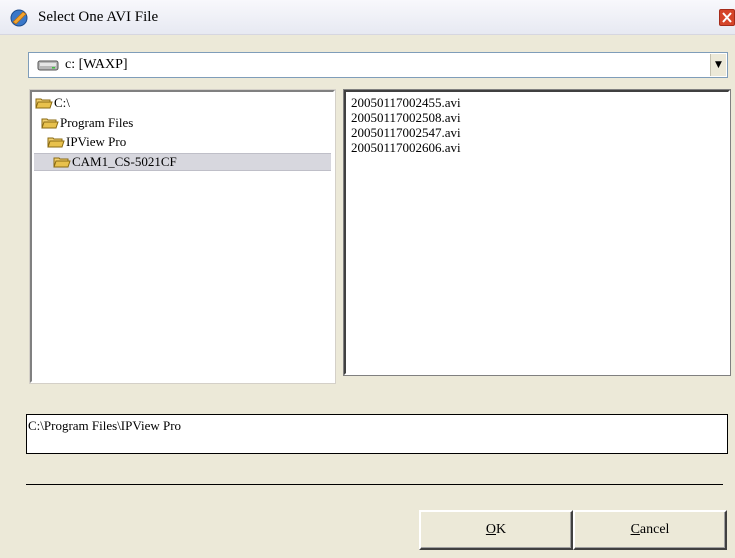 This screenshot has height=558, width=735. What do you see at coordinates (406, 132) in the screenshot?
I see `file-item: 20050117002547.avi` at bounding box center [406, 132].